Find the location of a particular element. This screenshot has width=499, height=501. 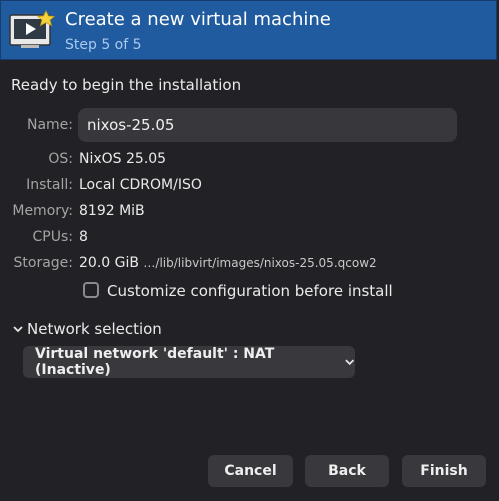

customize-checkbox is located at coordinates (91, 290).